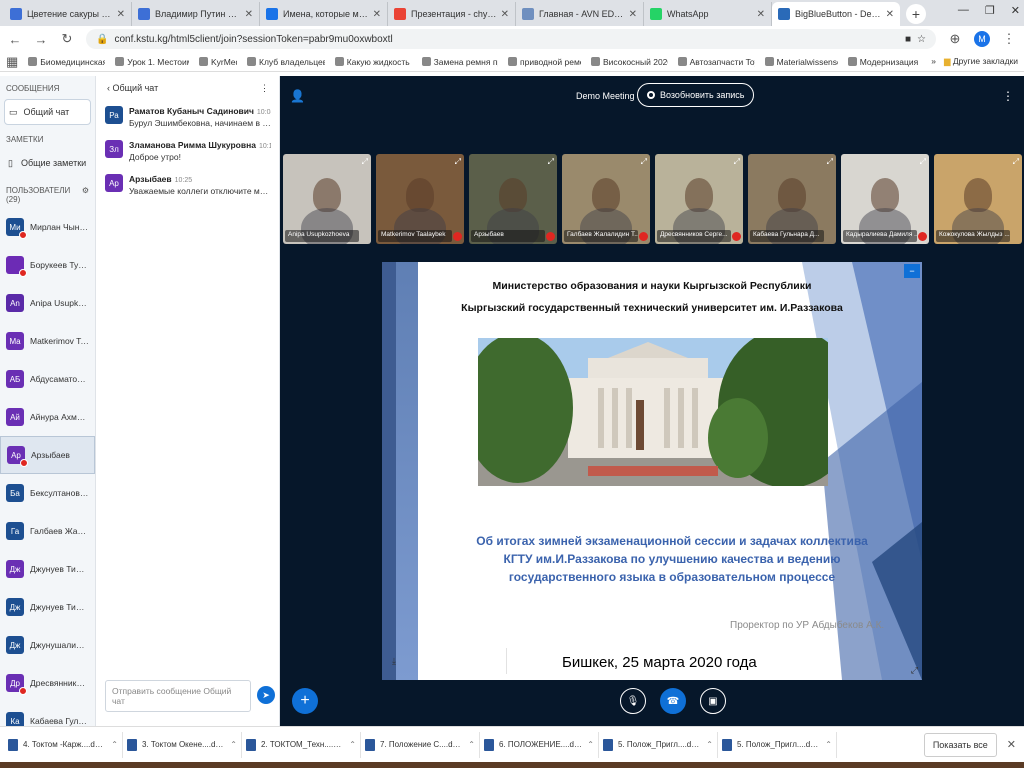  Describe the element at coordinates (47, 163) in the screenshot. I see `shared-notes-item: ▯ Общие заметки` at that location.